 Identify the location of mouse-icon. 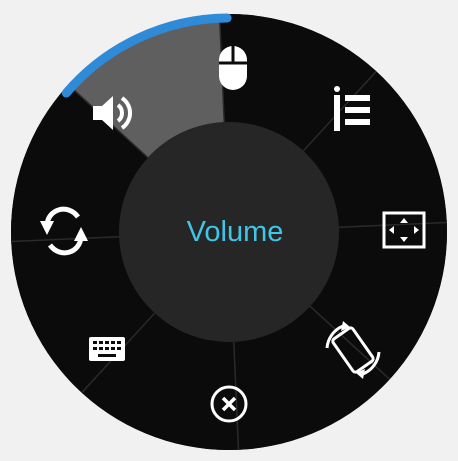
(233, 68).